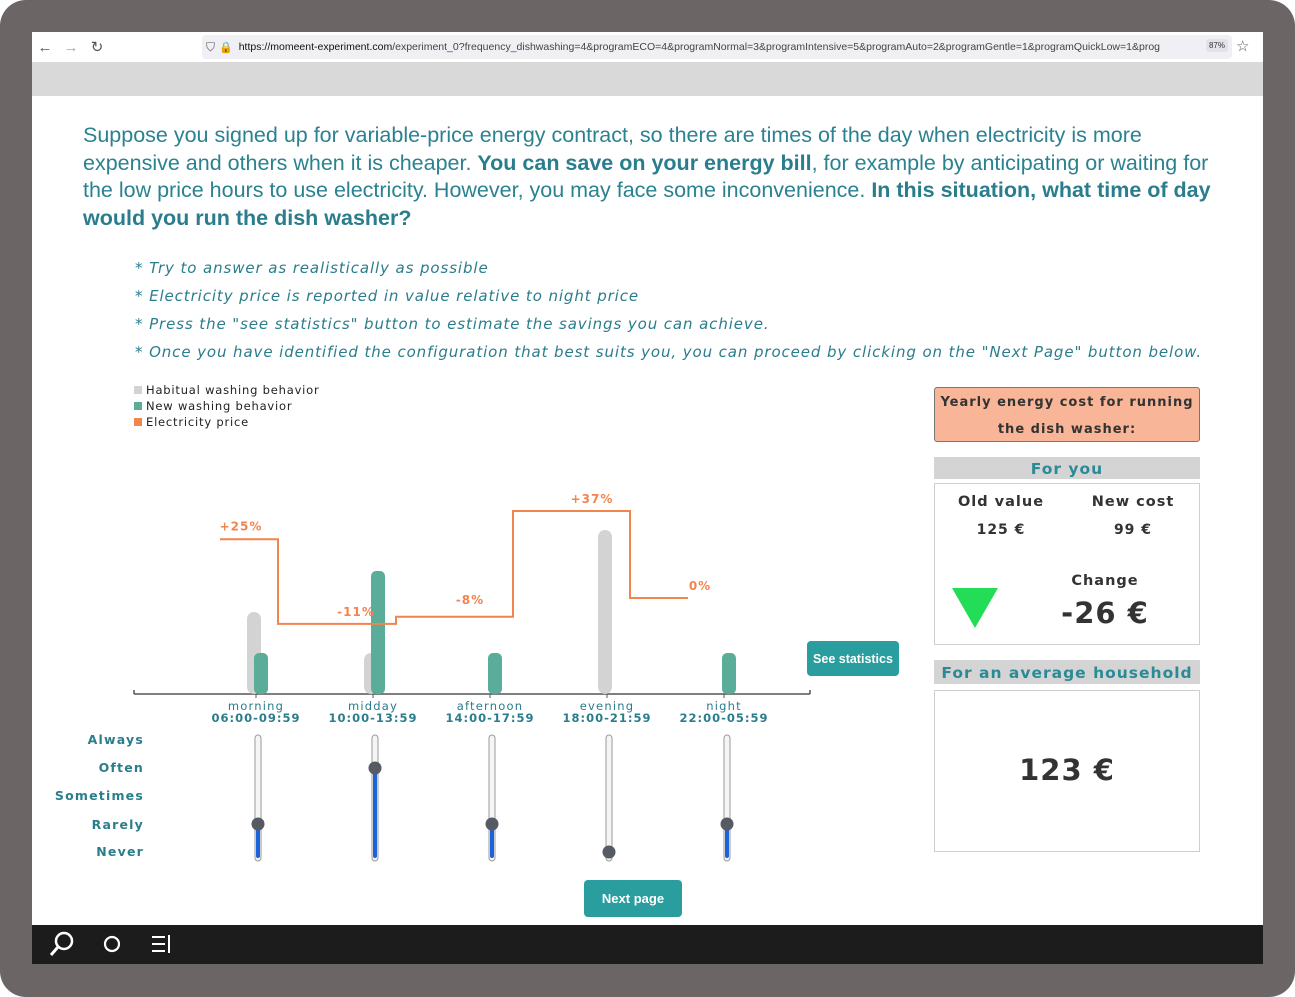  What do you see at coordinates (1067, 672) in the screenshot?
I see `average-household-header: For an average household` at bounding box center [1067, 672].